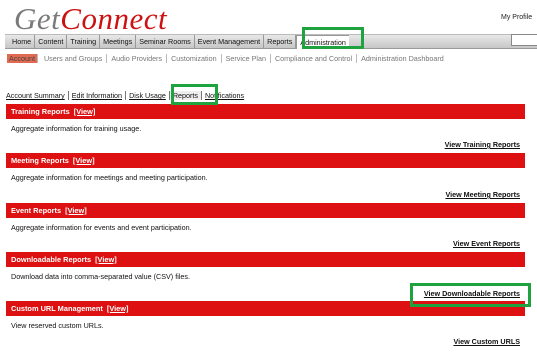  I want to click on view-meeting-reports-link: View Meeting Reports, so click(482, 194).